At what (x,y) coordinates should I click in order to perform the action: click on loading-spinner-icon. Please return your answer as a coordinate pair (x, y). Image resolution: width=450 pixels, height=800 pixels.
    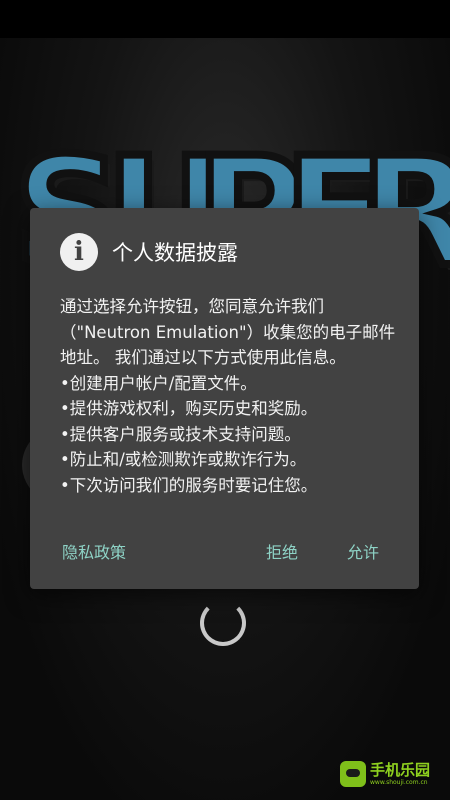
    Looking at the image, I should click on (223, 623).